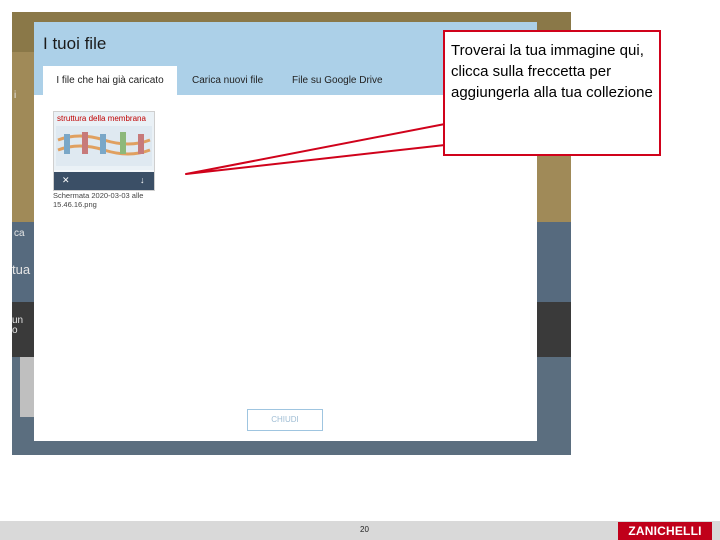  I want to click on tab-google-drive: File su Google Drive, so click(347, 80).